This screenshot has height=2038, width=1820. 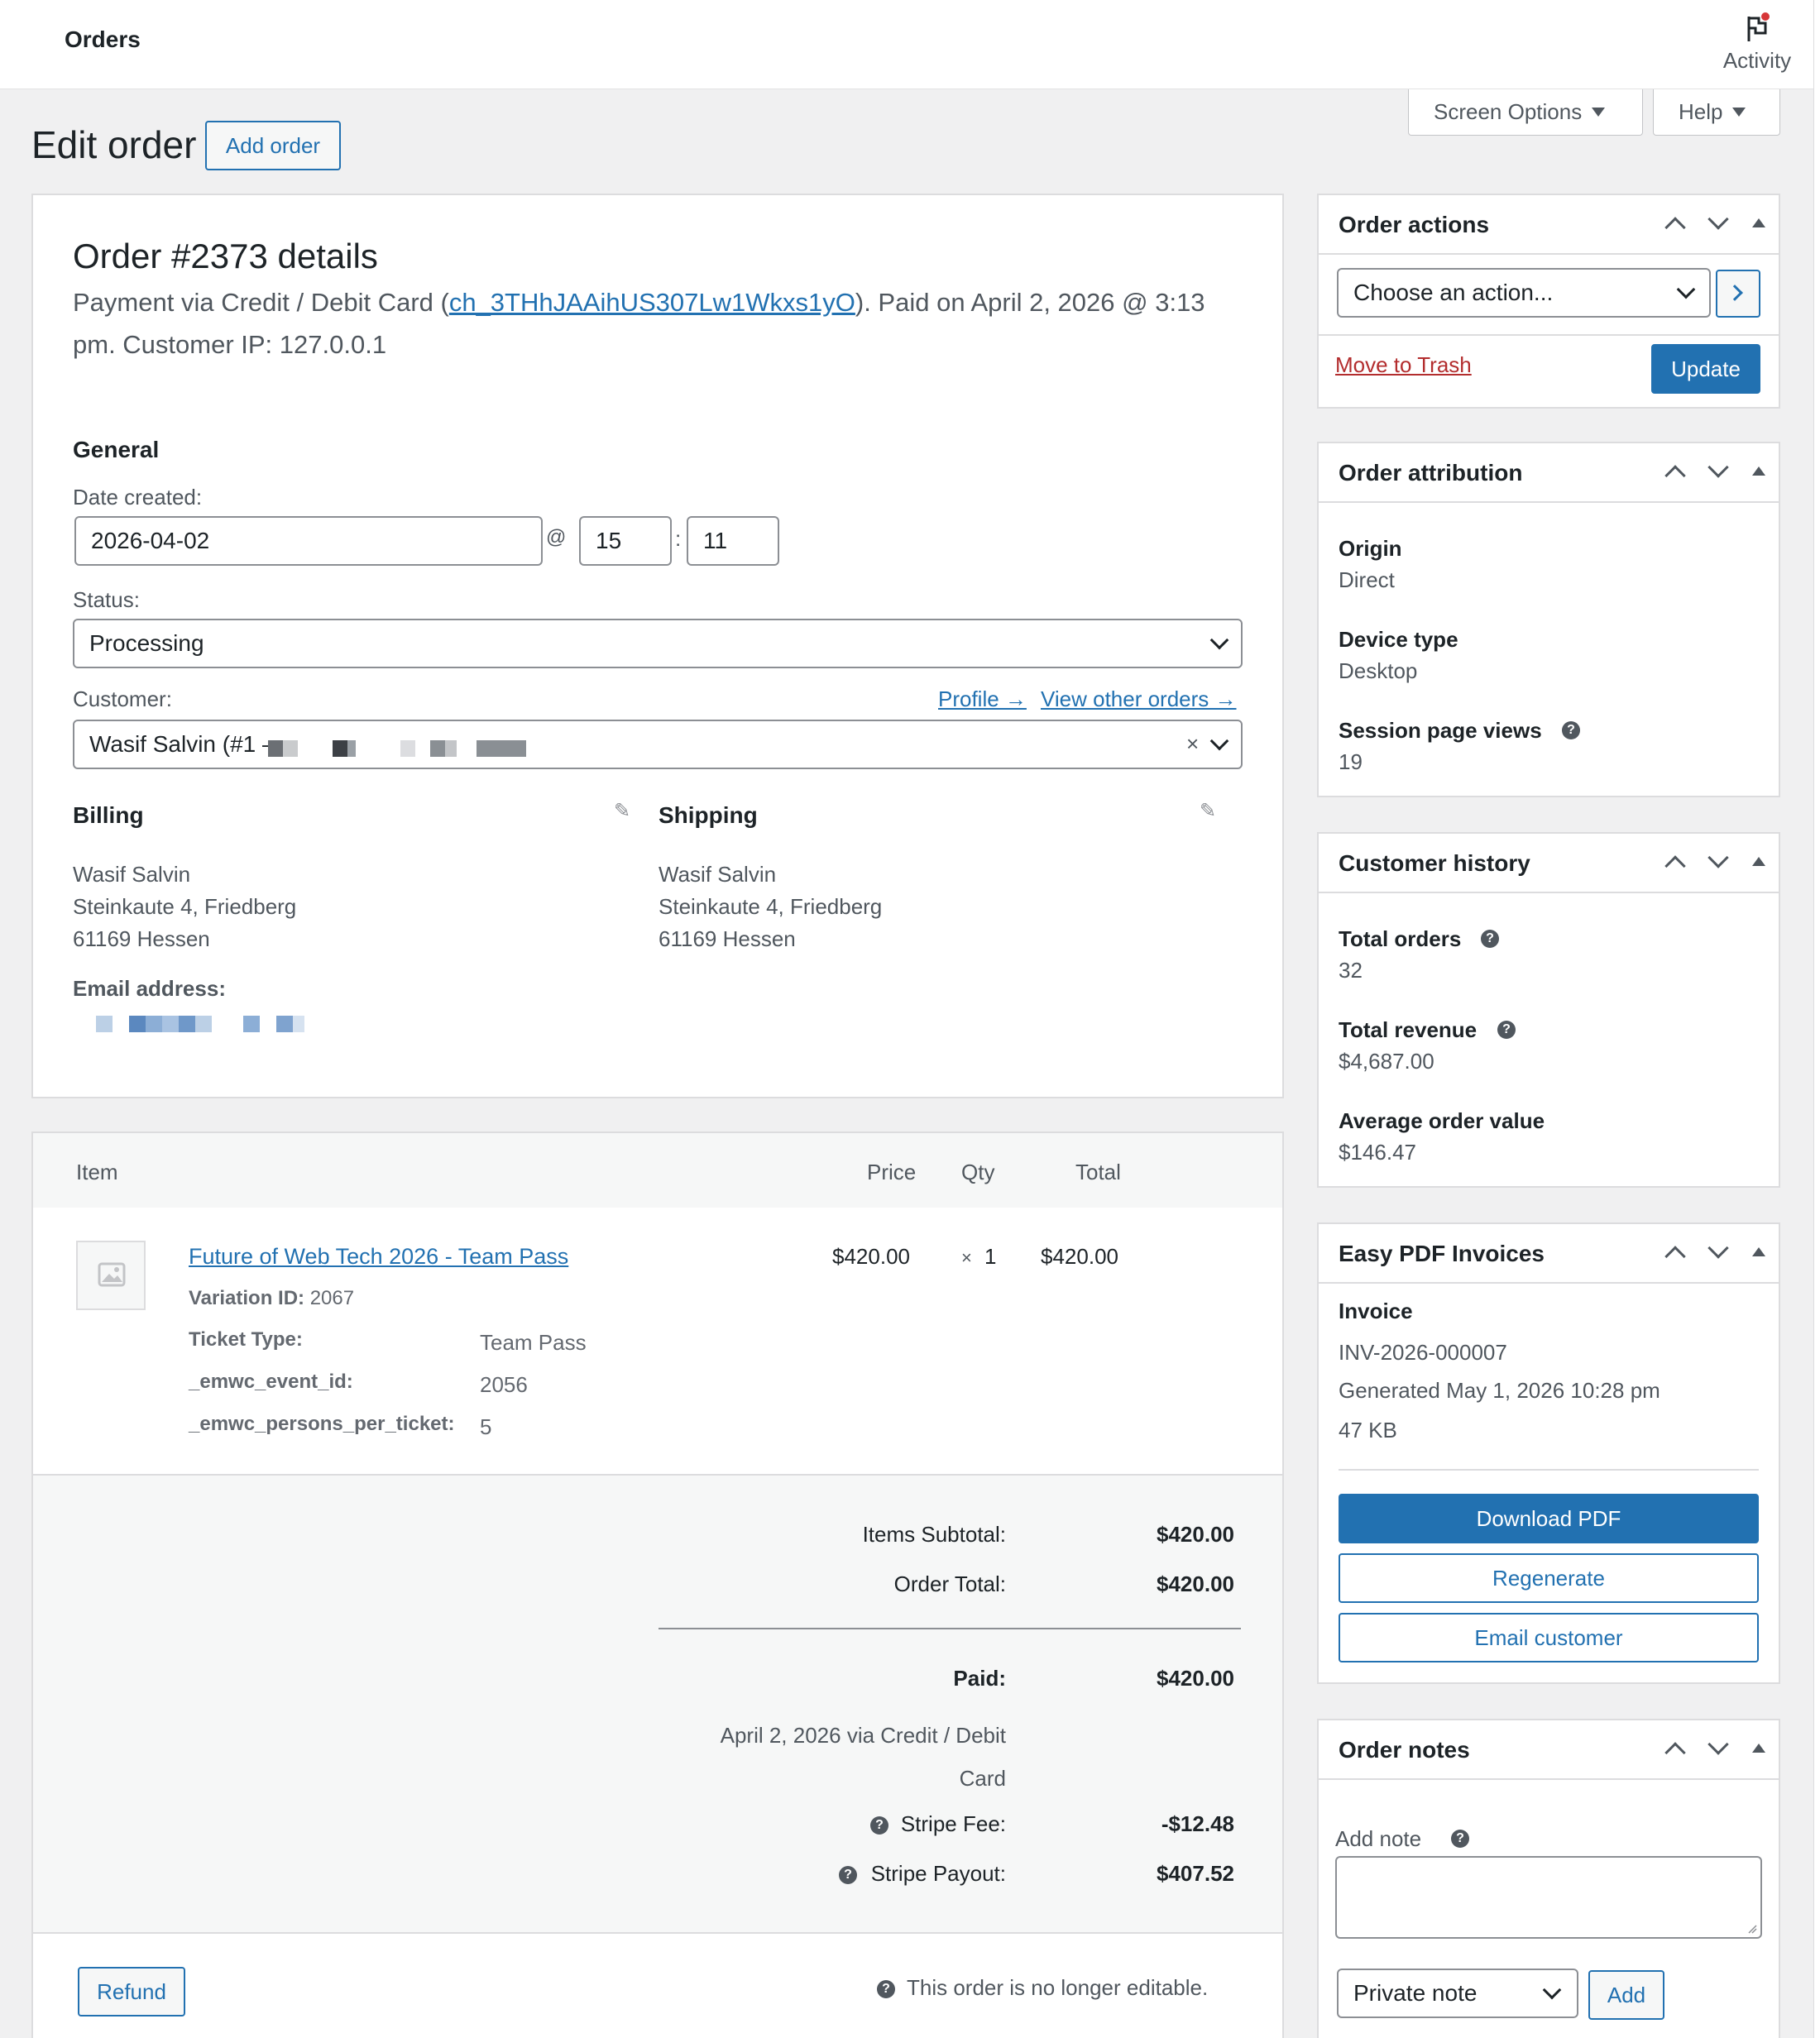 What do you see at coordinates (1386, 1061) in the screenshot?
I see `total-revenue-value: $4,687.00` at bounding box center [1386, 1061].